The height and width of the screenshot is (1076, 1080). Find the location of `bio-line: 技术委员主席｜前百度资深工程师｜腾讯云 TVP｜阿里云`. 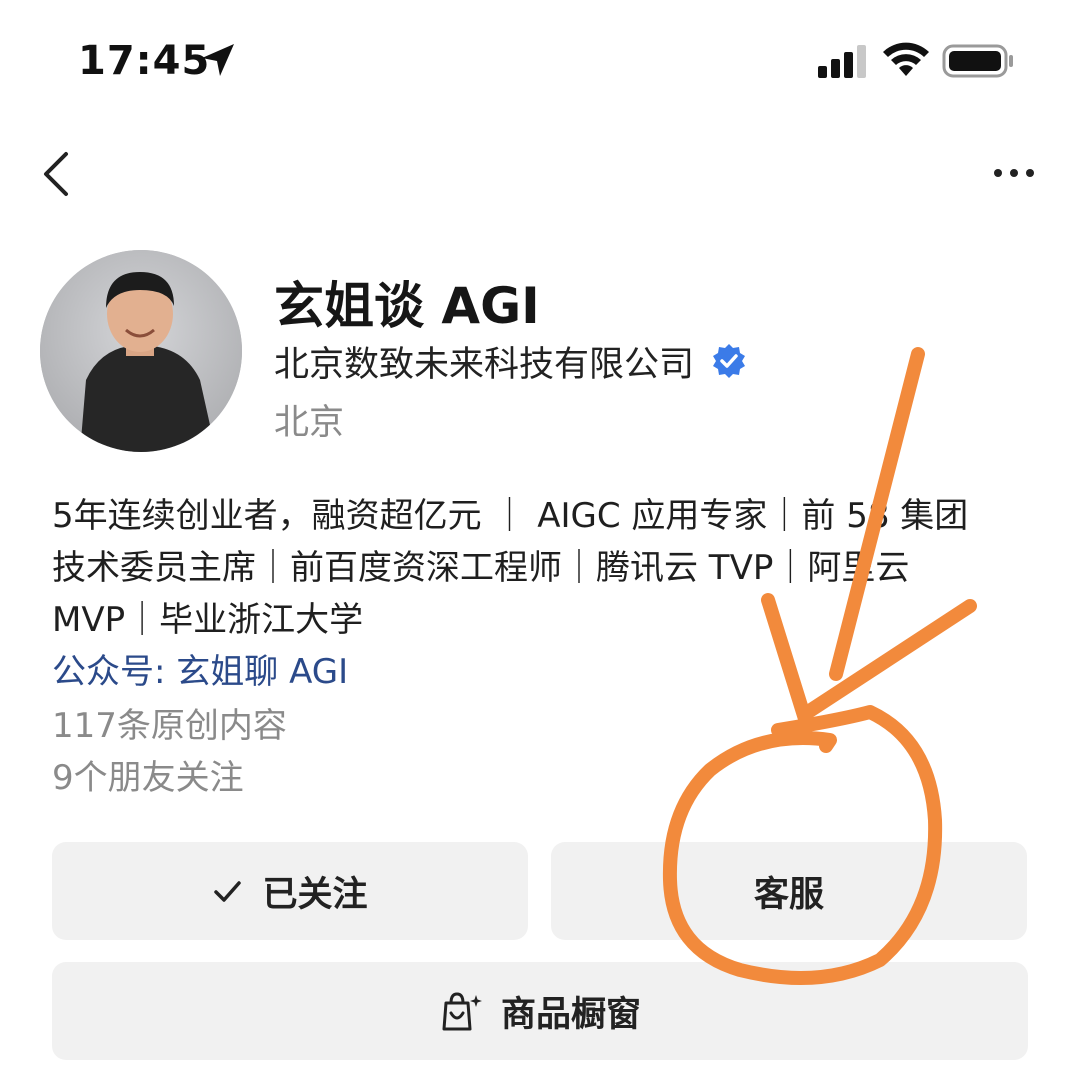

bio-line: 技术委员主席｜前百度资深工程师｜腾讯云 TVP｜阿里云 is located at coordinates (481, 568).